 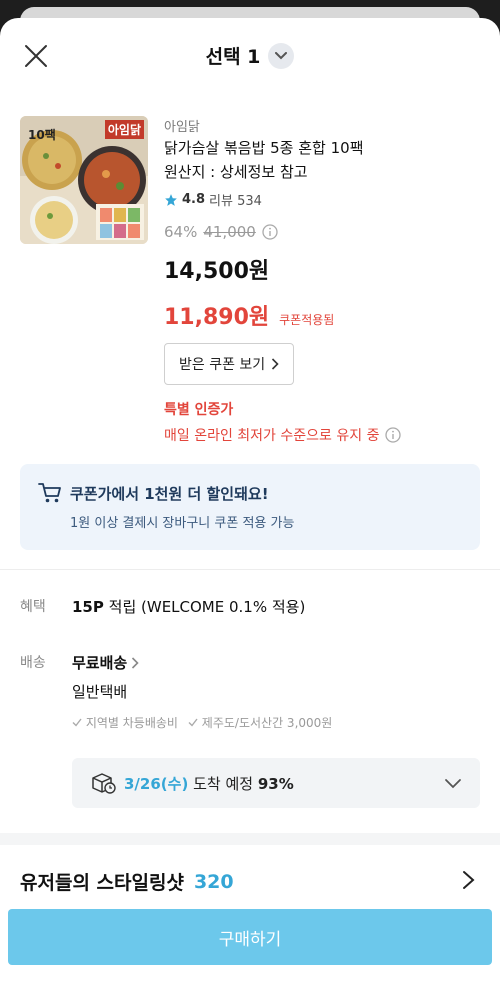 I want to click on free-shipping-link: 무료배송, so click(x=105, y=662).